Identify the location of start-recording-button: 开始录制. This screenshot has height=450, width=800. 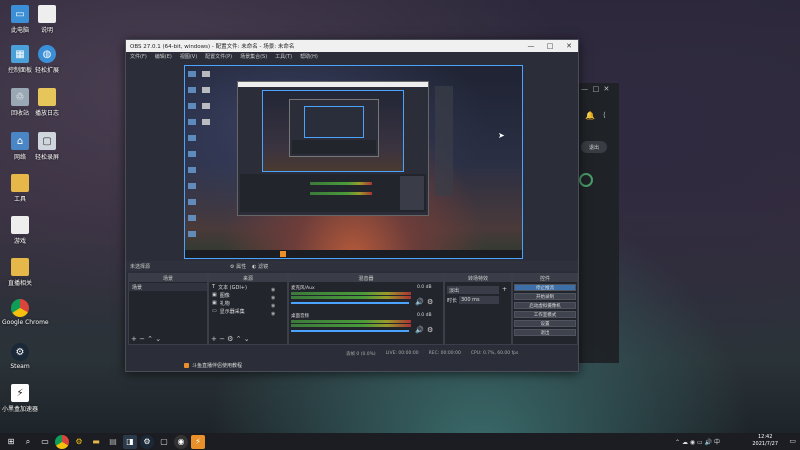
(545, 296).